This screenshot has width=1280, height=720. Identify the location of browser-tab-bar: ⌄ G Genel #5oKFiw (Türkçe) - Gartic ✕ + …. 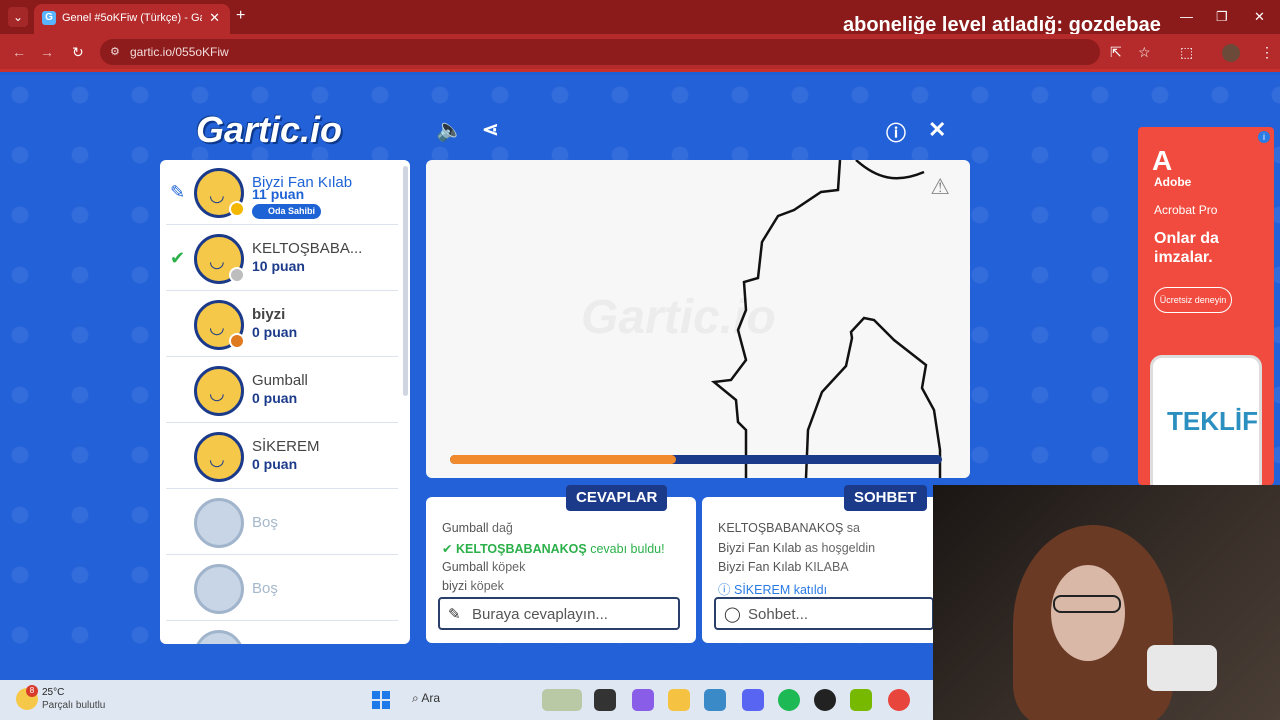
(640, 18).